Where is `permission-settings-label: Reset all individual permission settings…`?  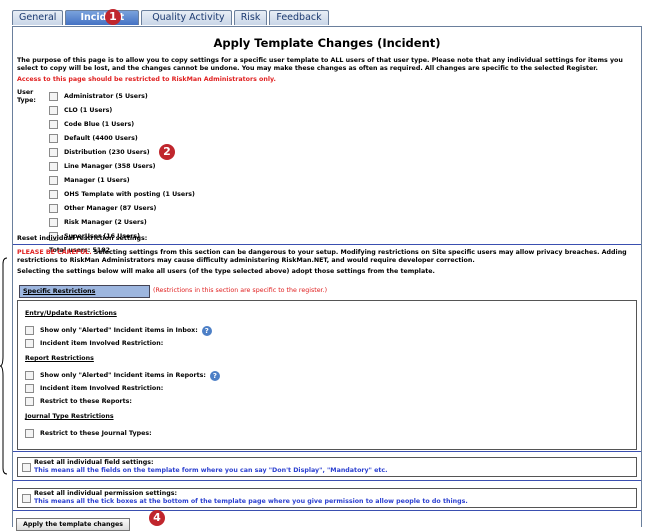 permission-settings-label: Reset all individual permission settings… is located at coordinates (105, 493).